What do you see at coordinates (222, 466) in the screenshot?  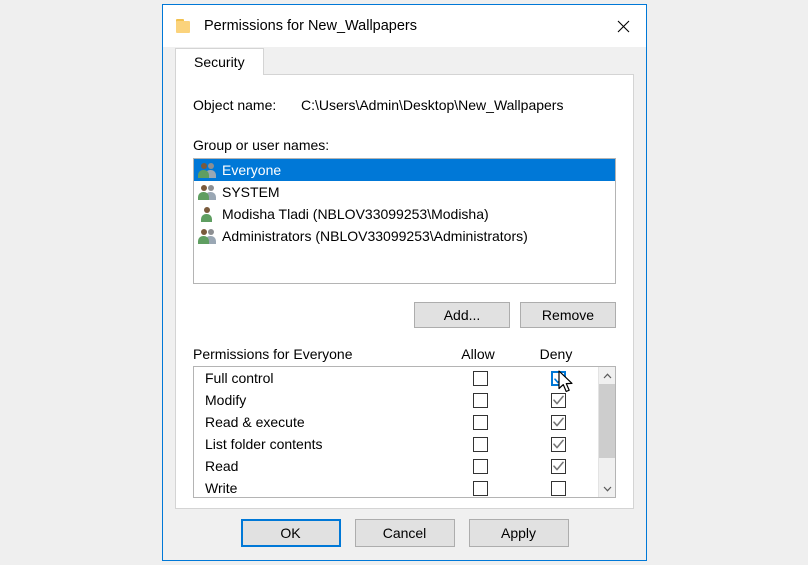 I see `permission-name: Read` at bounding box center [222, 466].